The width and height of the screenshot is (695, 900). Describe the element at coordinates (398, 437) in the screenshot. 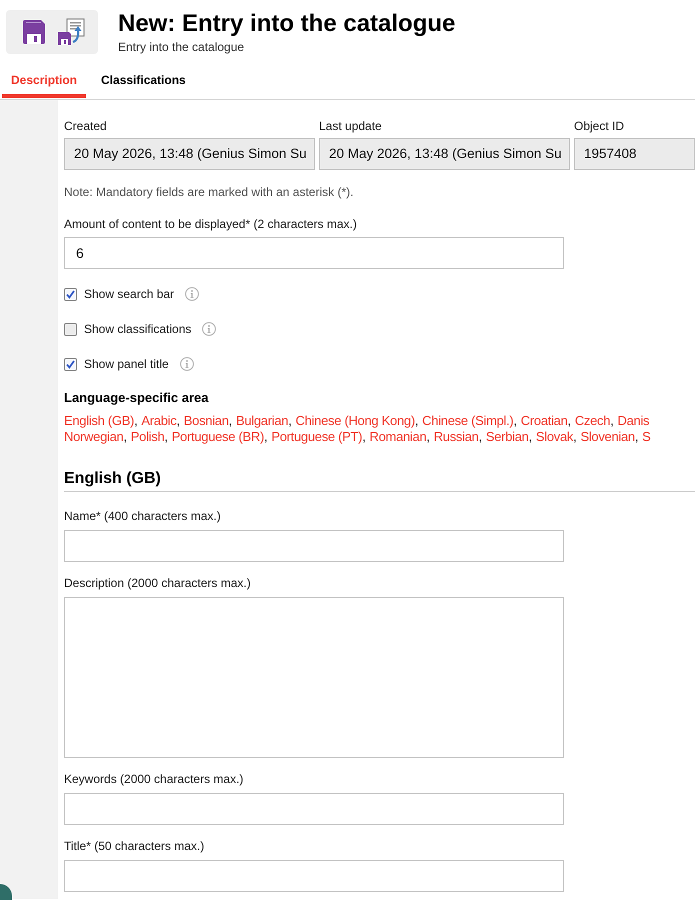

I see `language-link: Romanian` at that location.